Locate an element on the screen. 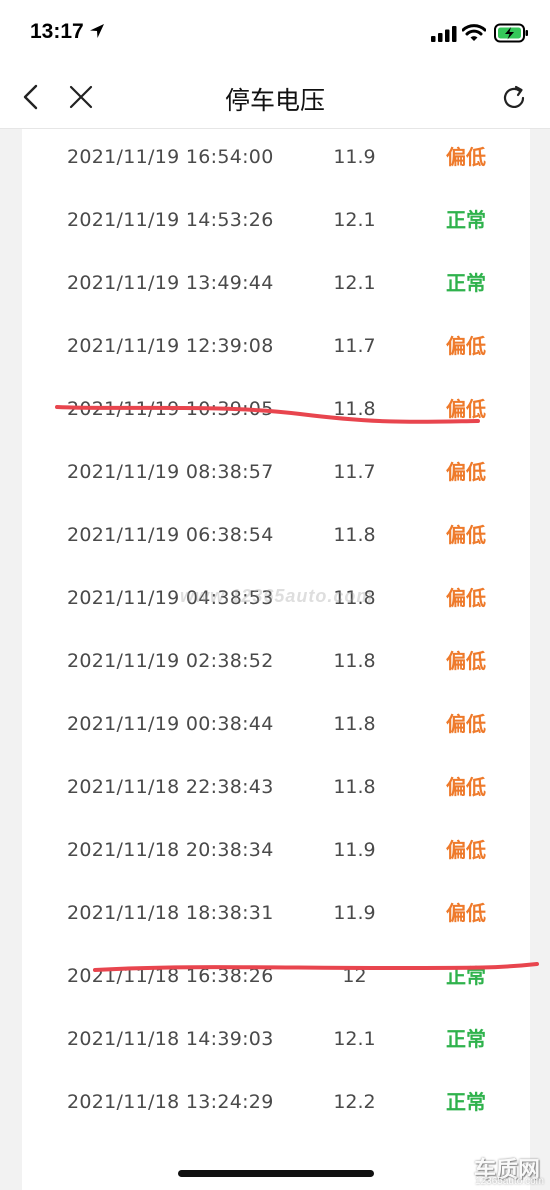 This screenshot has width=550, height=1190. record-time: 2021/11/18 18:38:31 is located at coordinates (170, 913).